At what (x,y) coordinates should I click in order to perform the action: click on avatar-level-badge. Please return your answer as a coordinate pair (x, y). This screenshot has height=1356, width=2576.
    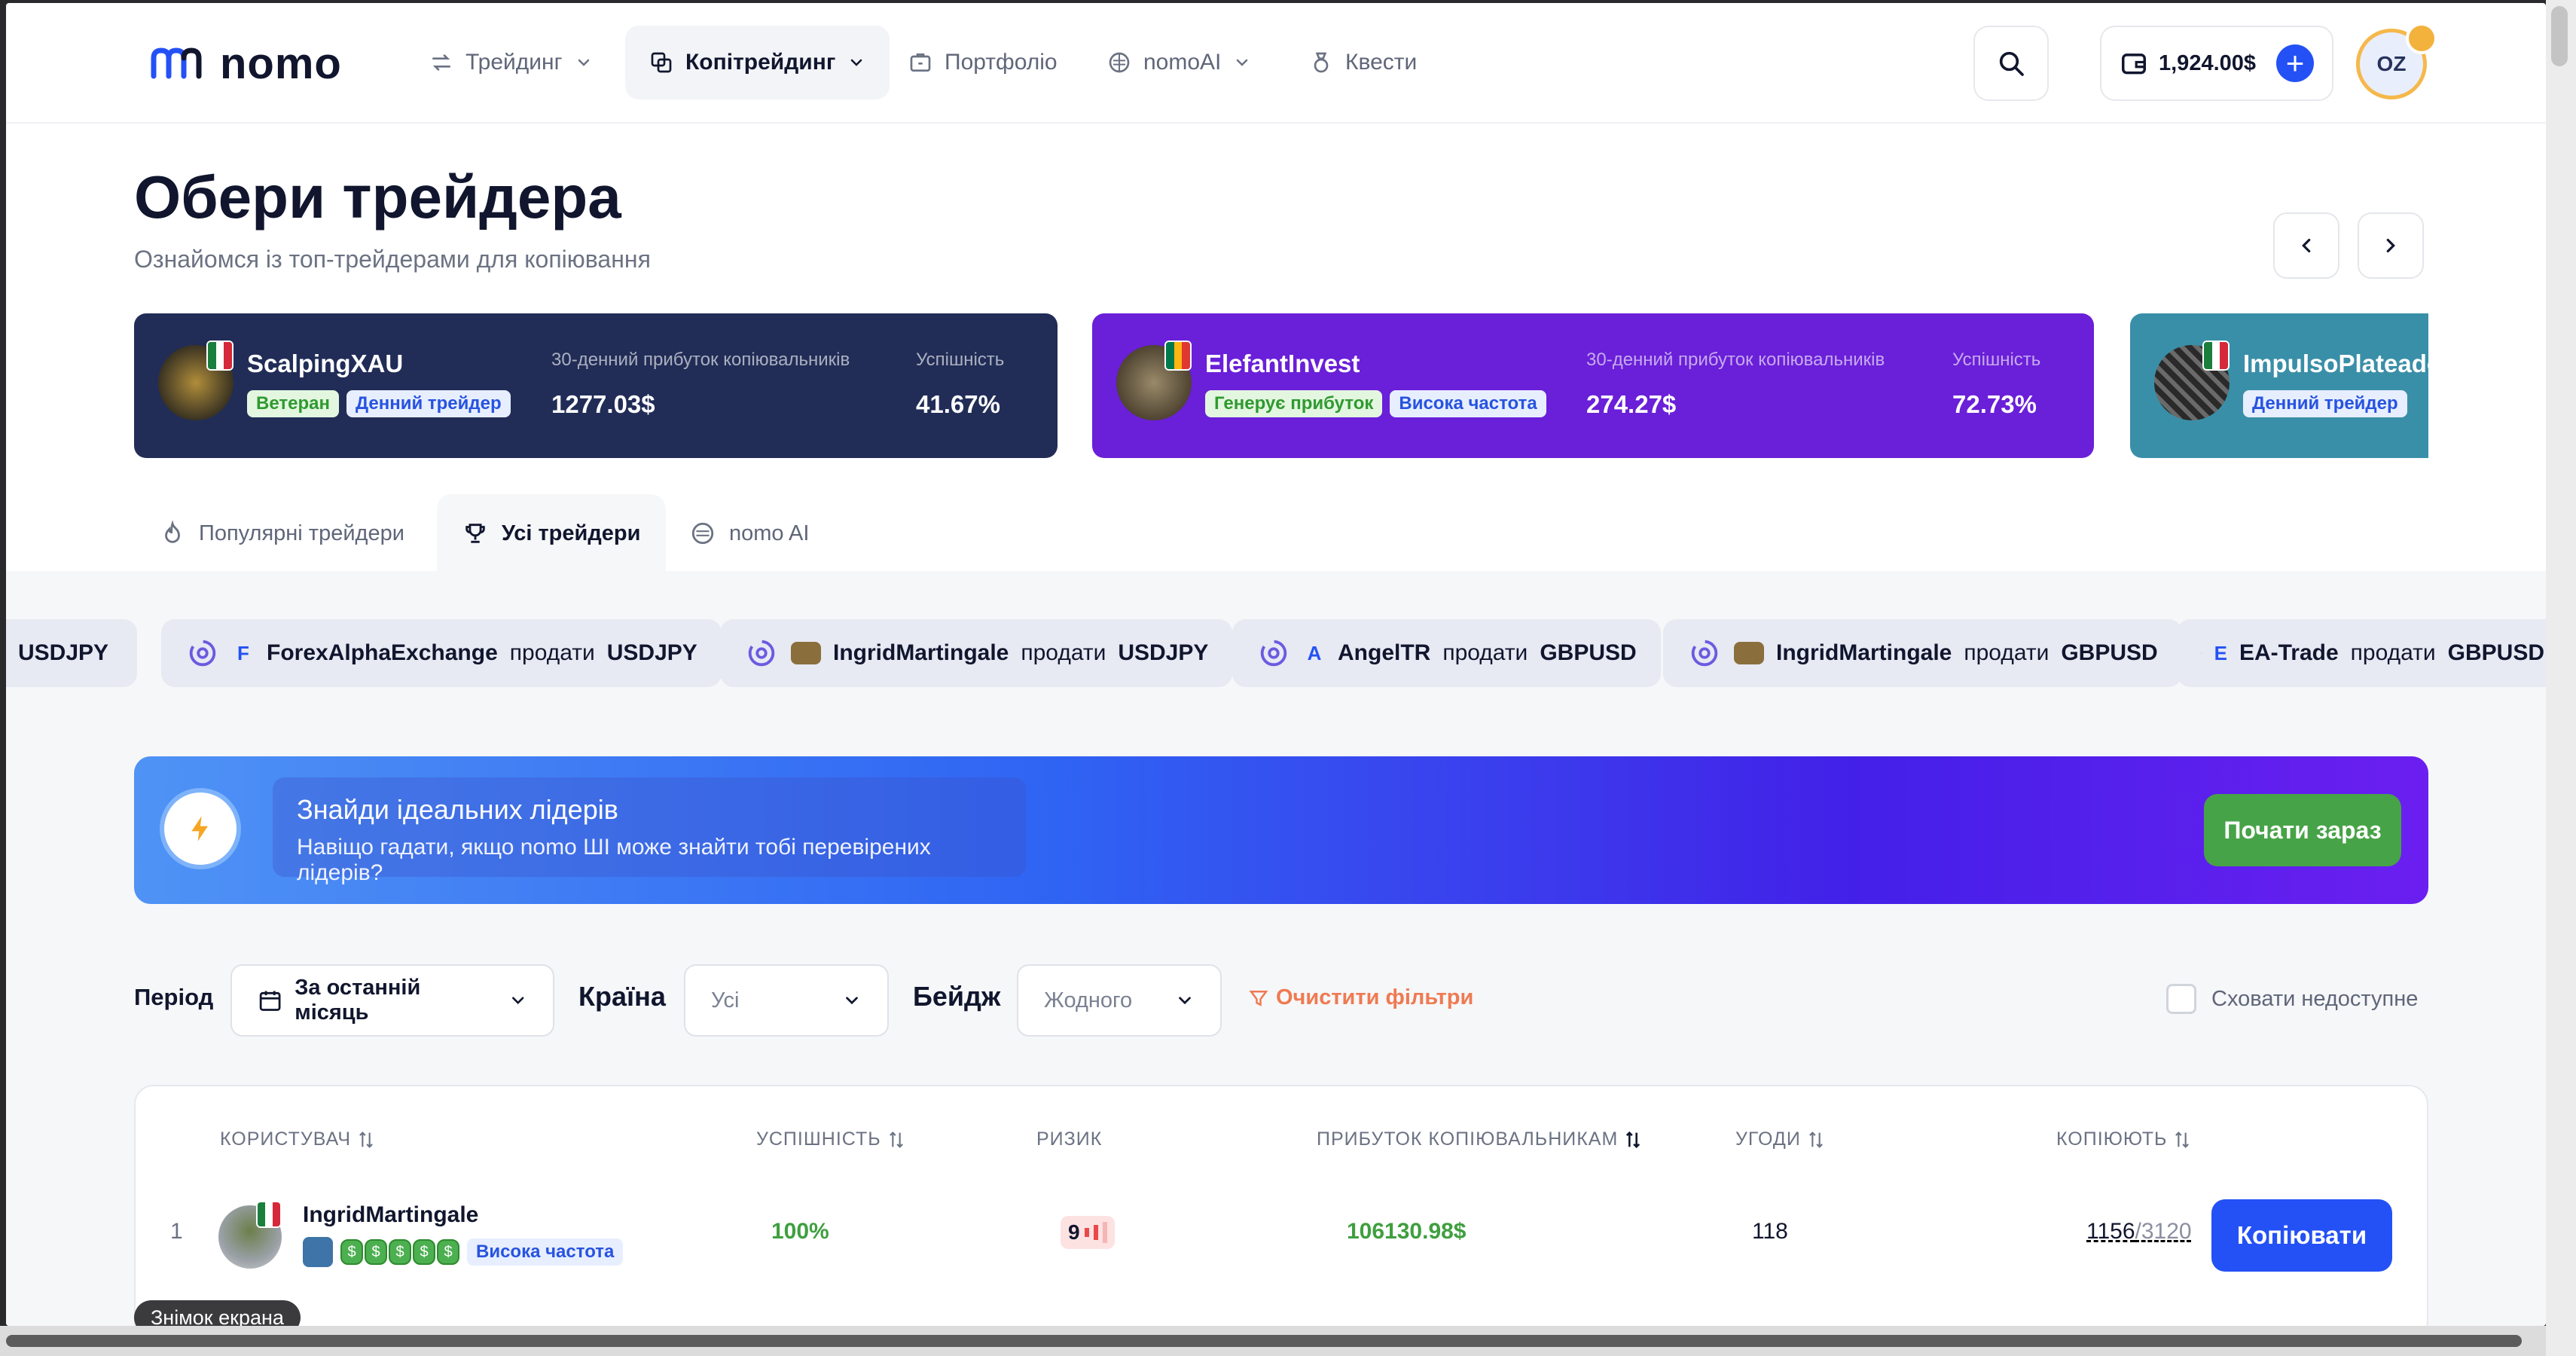
    Looking at the image, I should click on (2422, 38).